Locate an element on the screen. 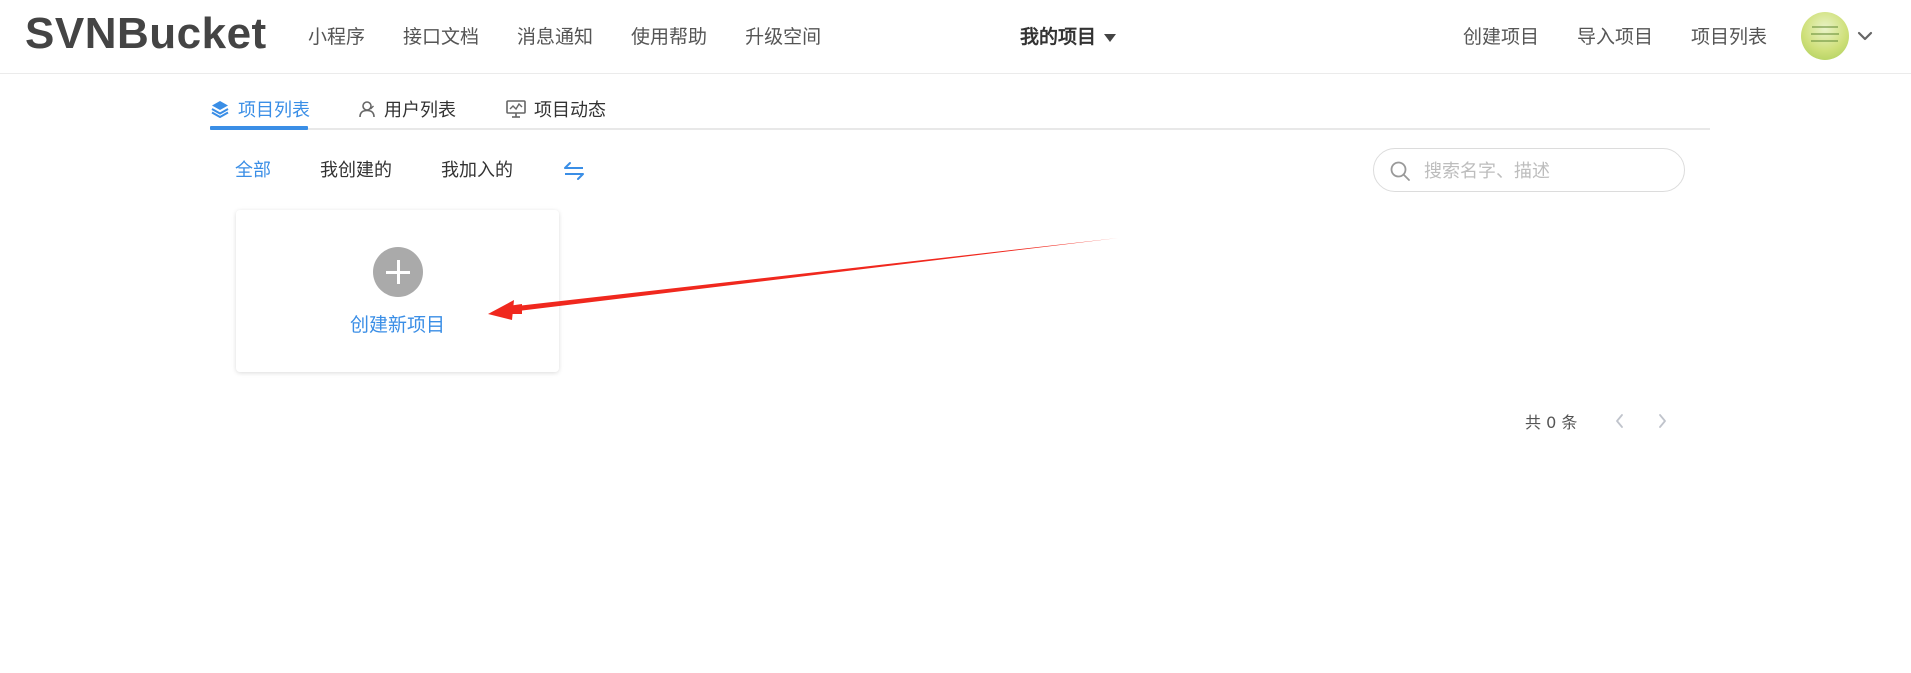 This screenshot has height=673, width=1911. nav-create-project: 创建项目 is located at coordinates (1501, 37).